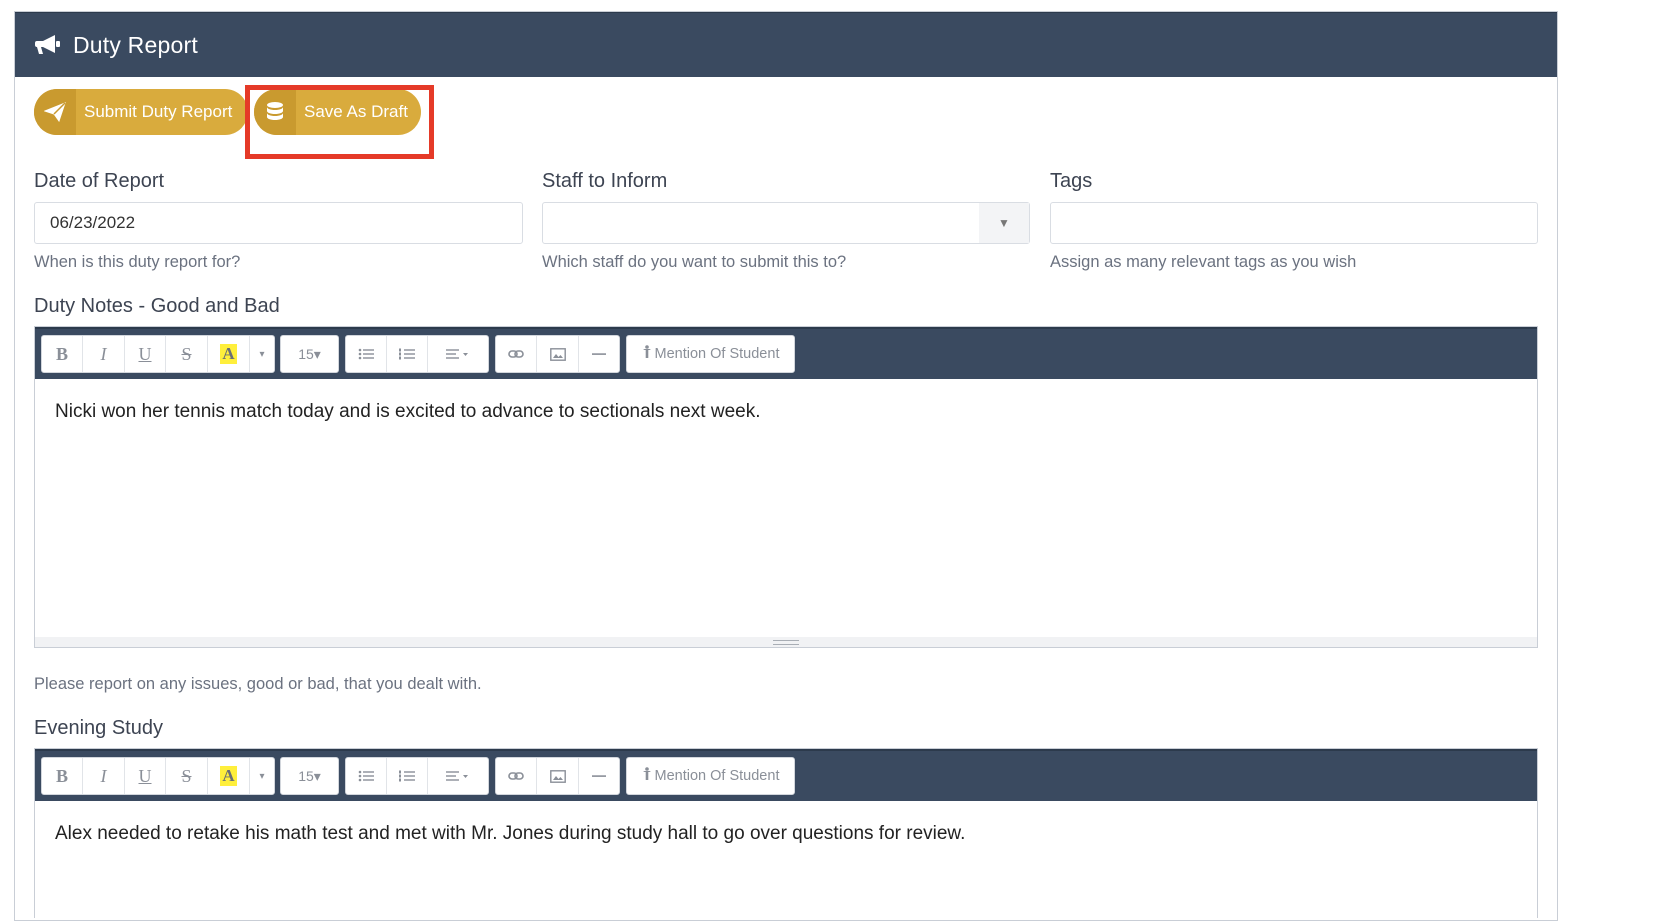 This screenshot has height=921, width=1664. Describe the element at coordinates (137, 262) in the screenshot. I see `date-help: When is this duty report for?` at that location.